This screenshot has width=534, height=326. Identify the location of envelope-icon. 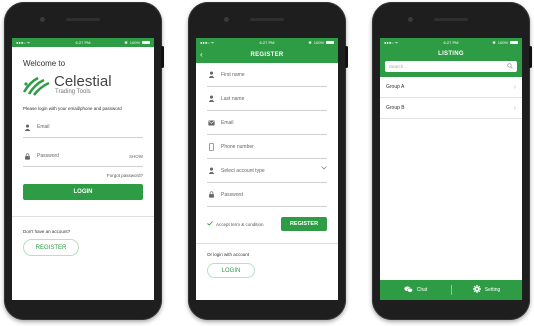
(211, 123).